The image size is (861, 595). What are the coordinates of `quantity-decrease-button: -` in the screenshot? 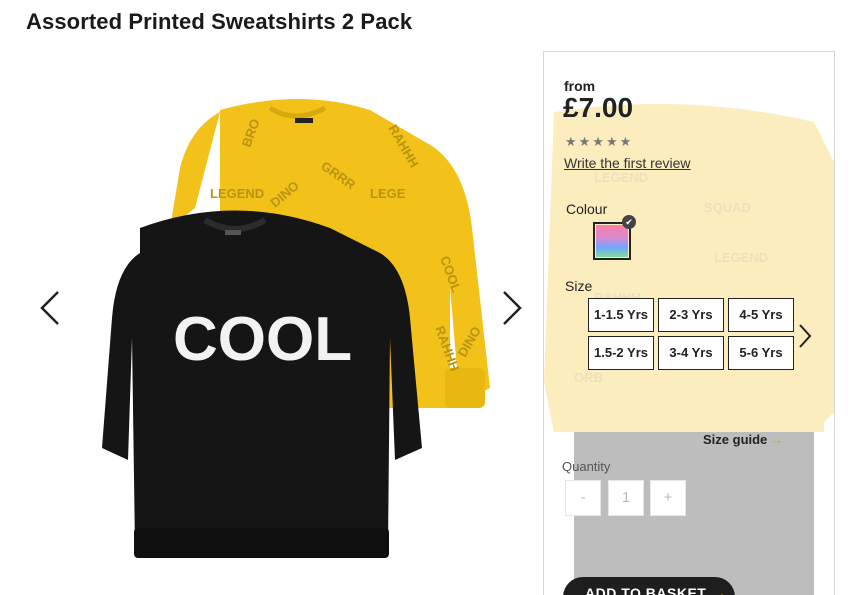 It's located at (583, 498).